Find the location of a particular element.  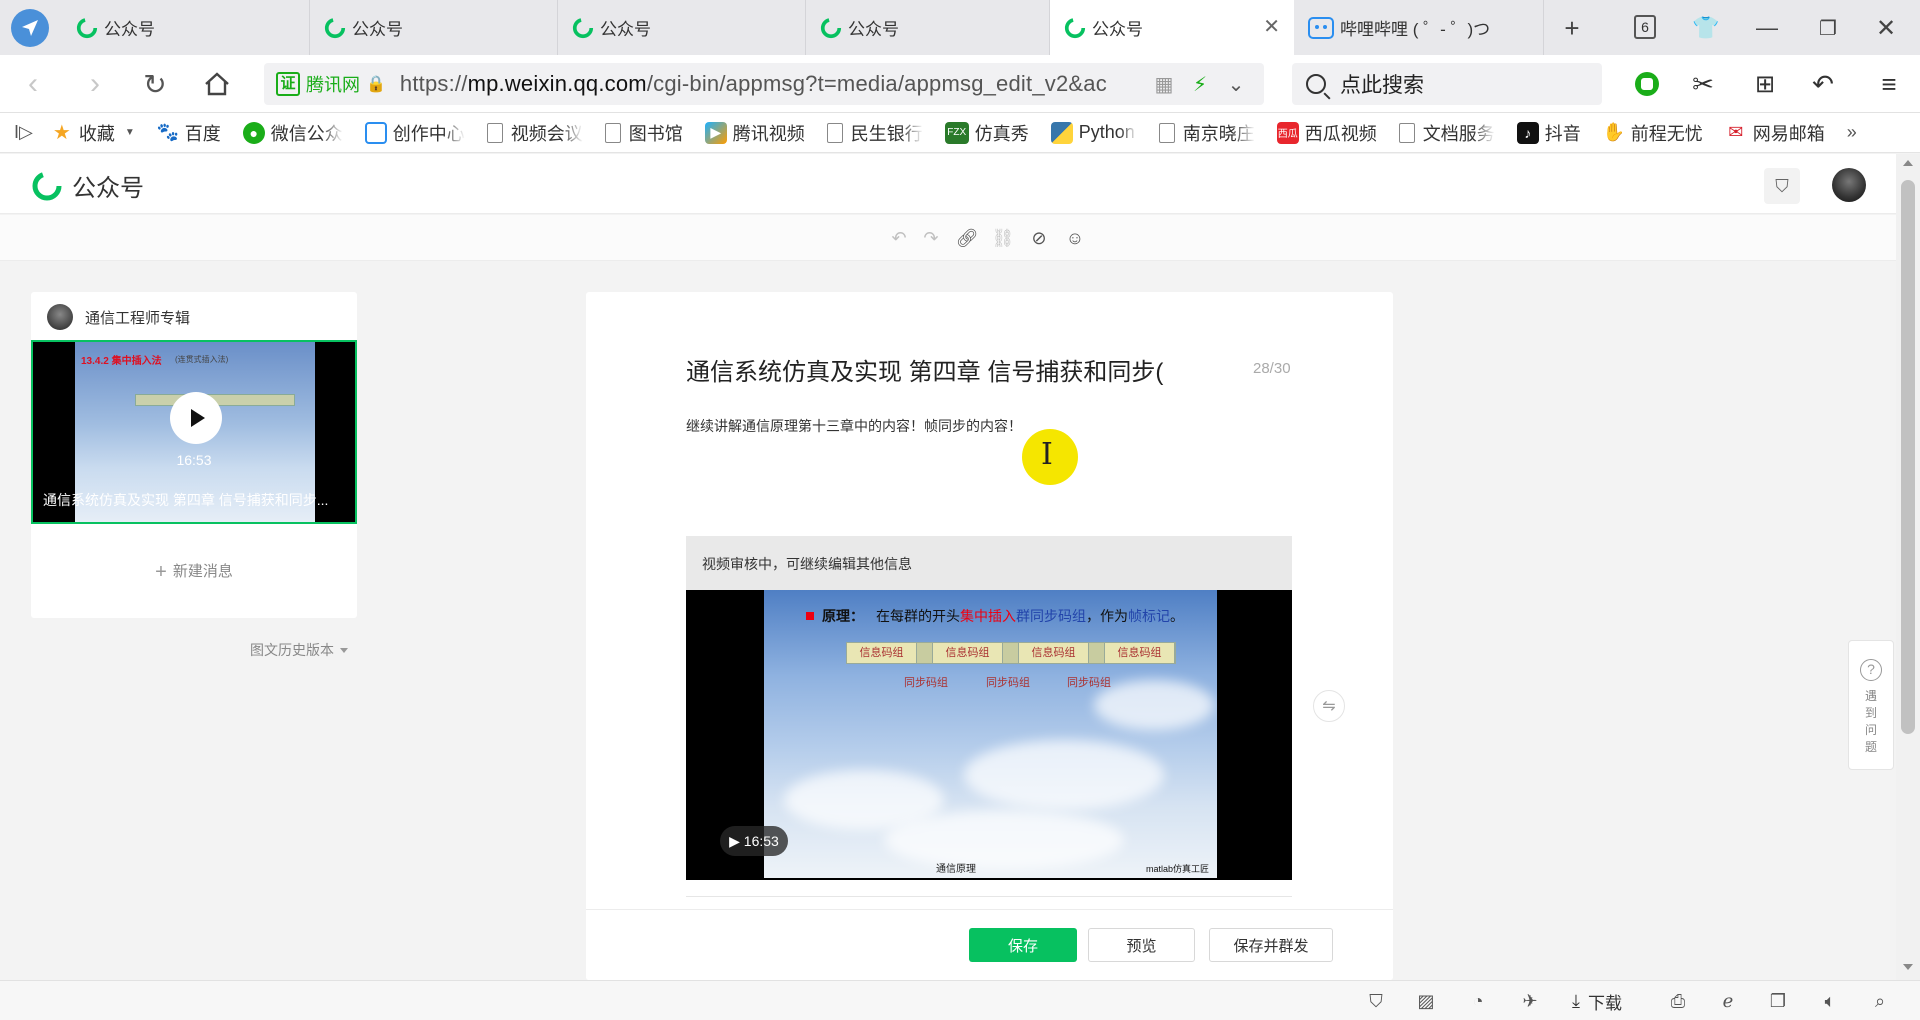

bookmark-item: 文档服务 is located at coordinates (1446, 133).